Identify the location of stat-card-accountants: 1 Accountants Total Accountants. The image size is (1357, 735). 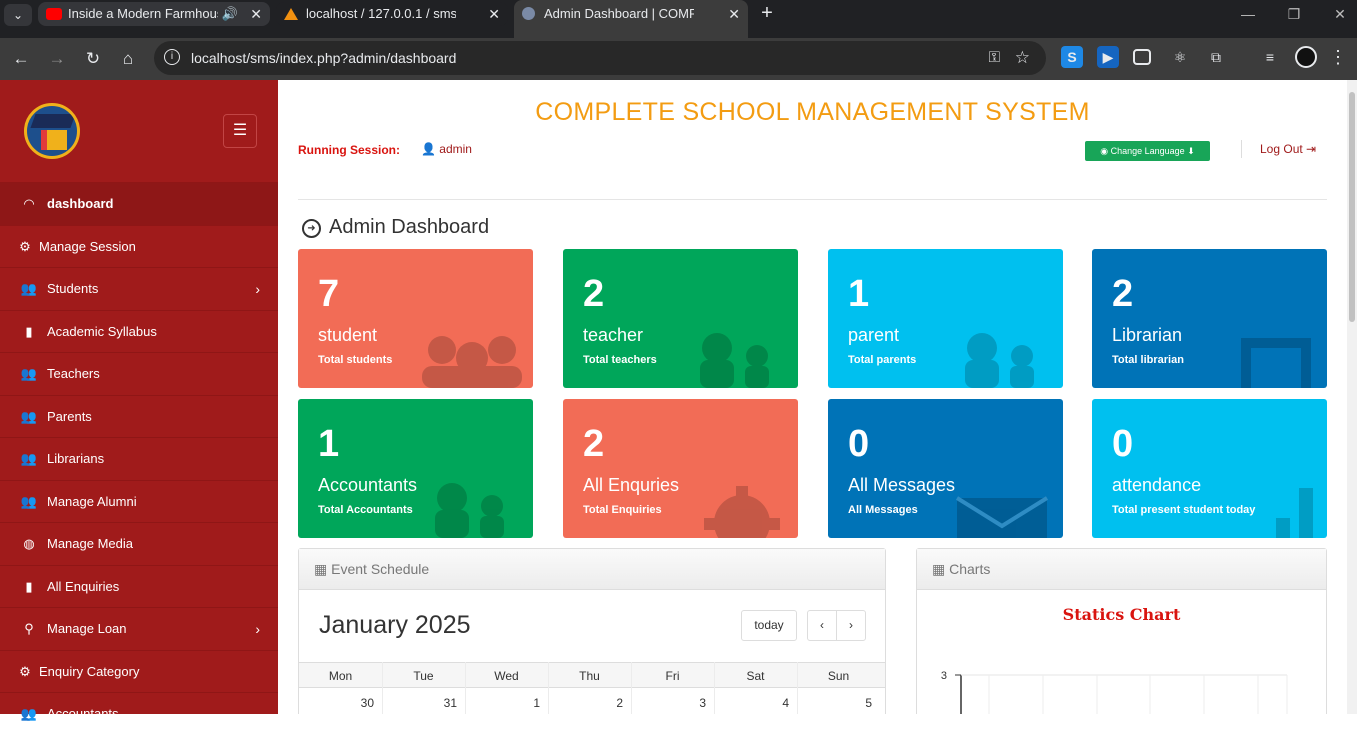
(415, 468).